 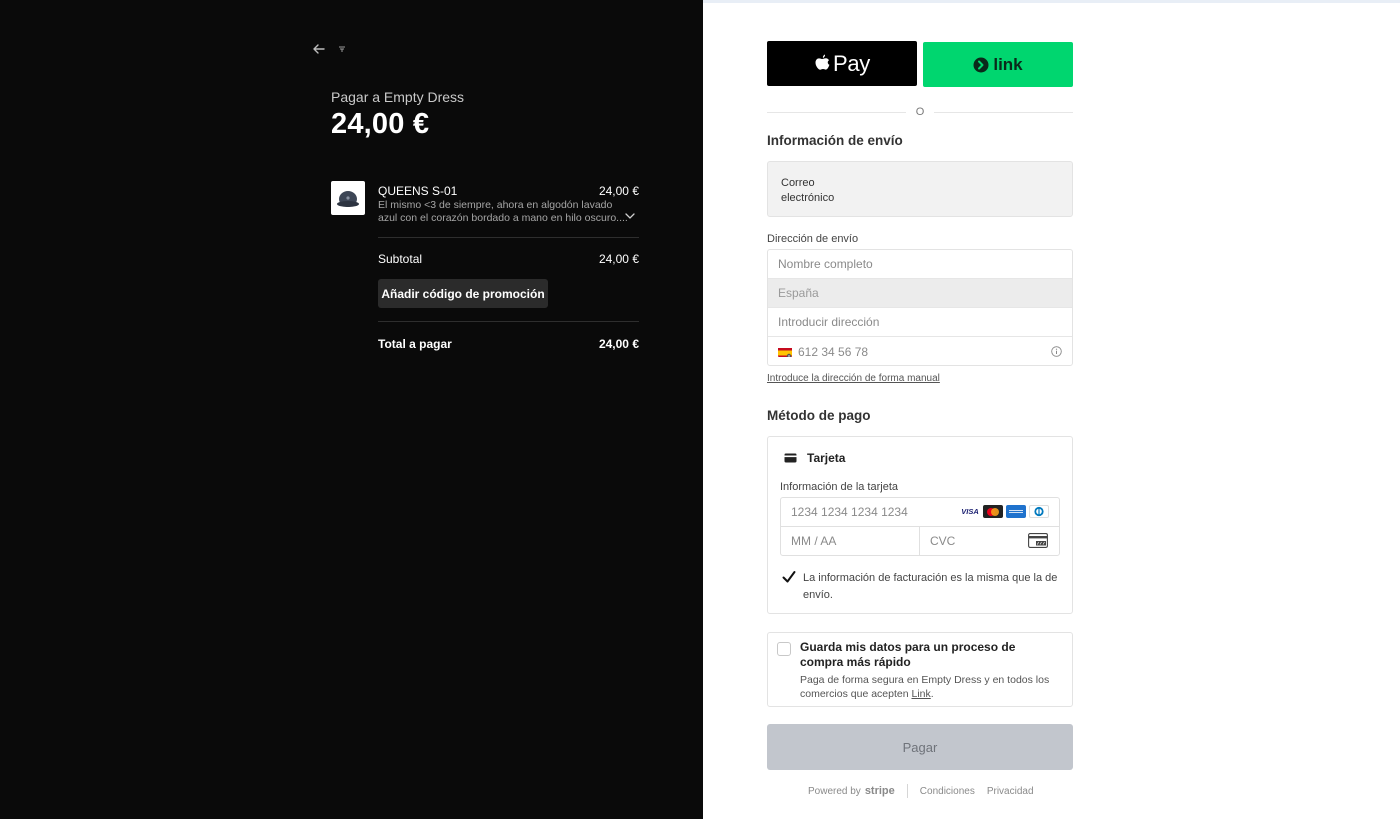 What do you see at coordinates (829, 322) in the screenshot?
I see `address-placeholder: Introducir dirección` at bounding box center [829, 322].